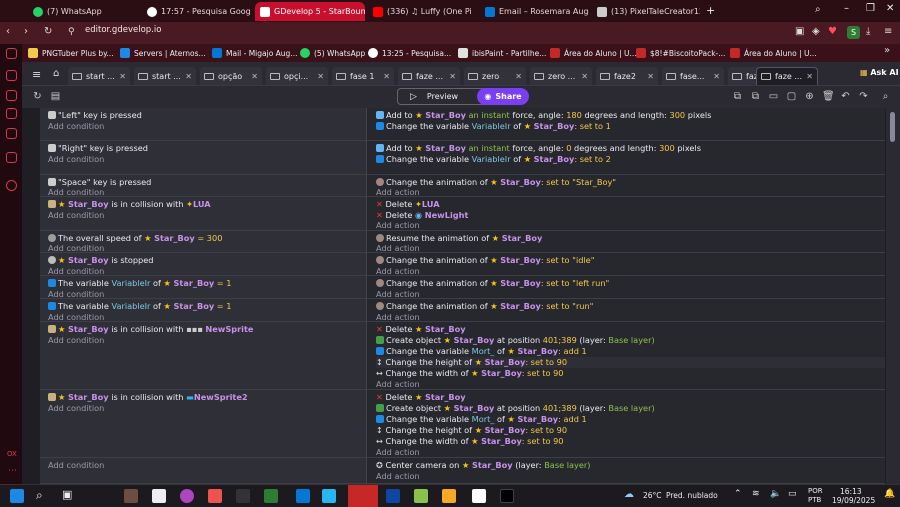  I want to click on editor-tab: opção ✕, so click(231, 76).